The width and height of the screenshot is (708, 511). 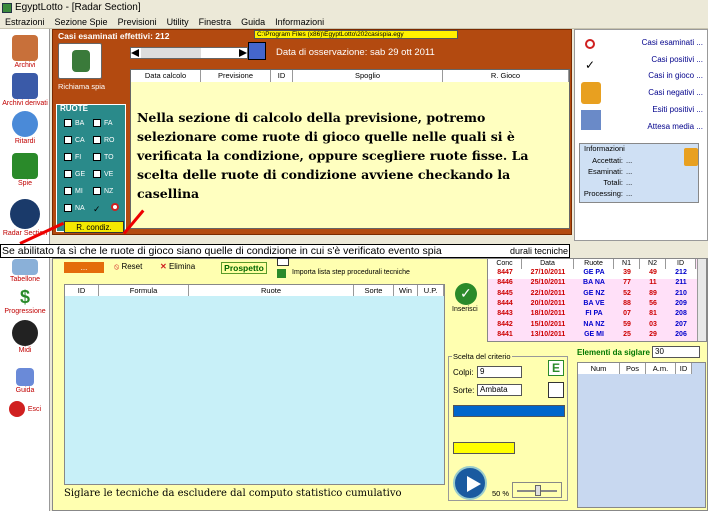 What do you see at coordinates (681, 264) in the screenshot?
I see `col-conc-id: ID` at bounding box center [681, 264].